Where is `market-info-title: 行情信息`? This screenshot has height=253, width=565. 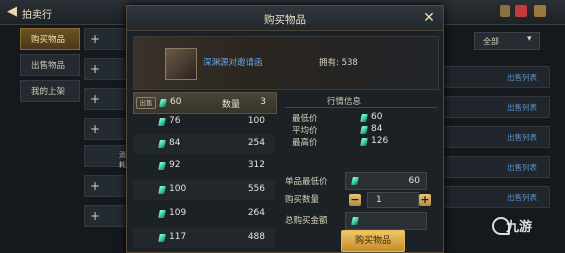 market-info-title: 行情信息 is located at coordinates (344, 102).